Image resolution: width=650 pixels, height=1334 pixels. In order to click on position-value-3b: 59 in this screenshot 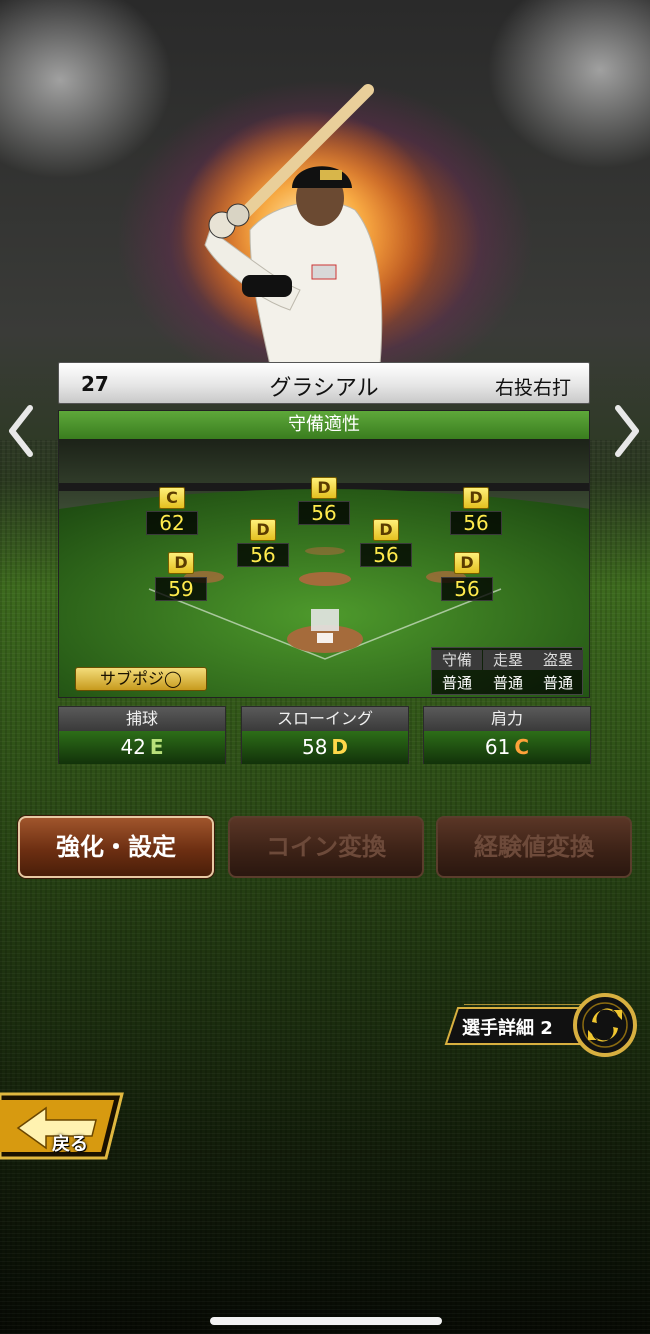, I will do `click(181, 589)`.